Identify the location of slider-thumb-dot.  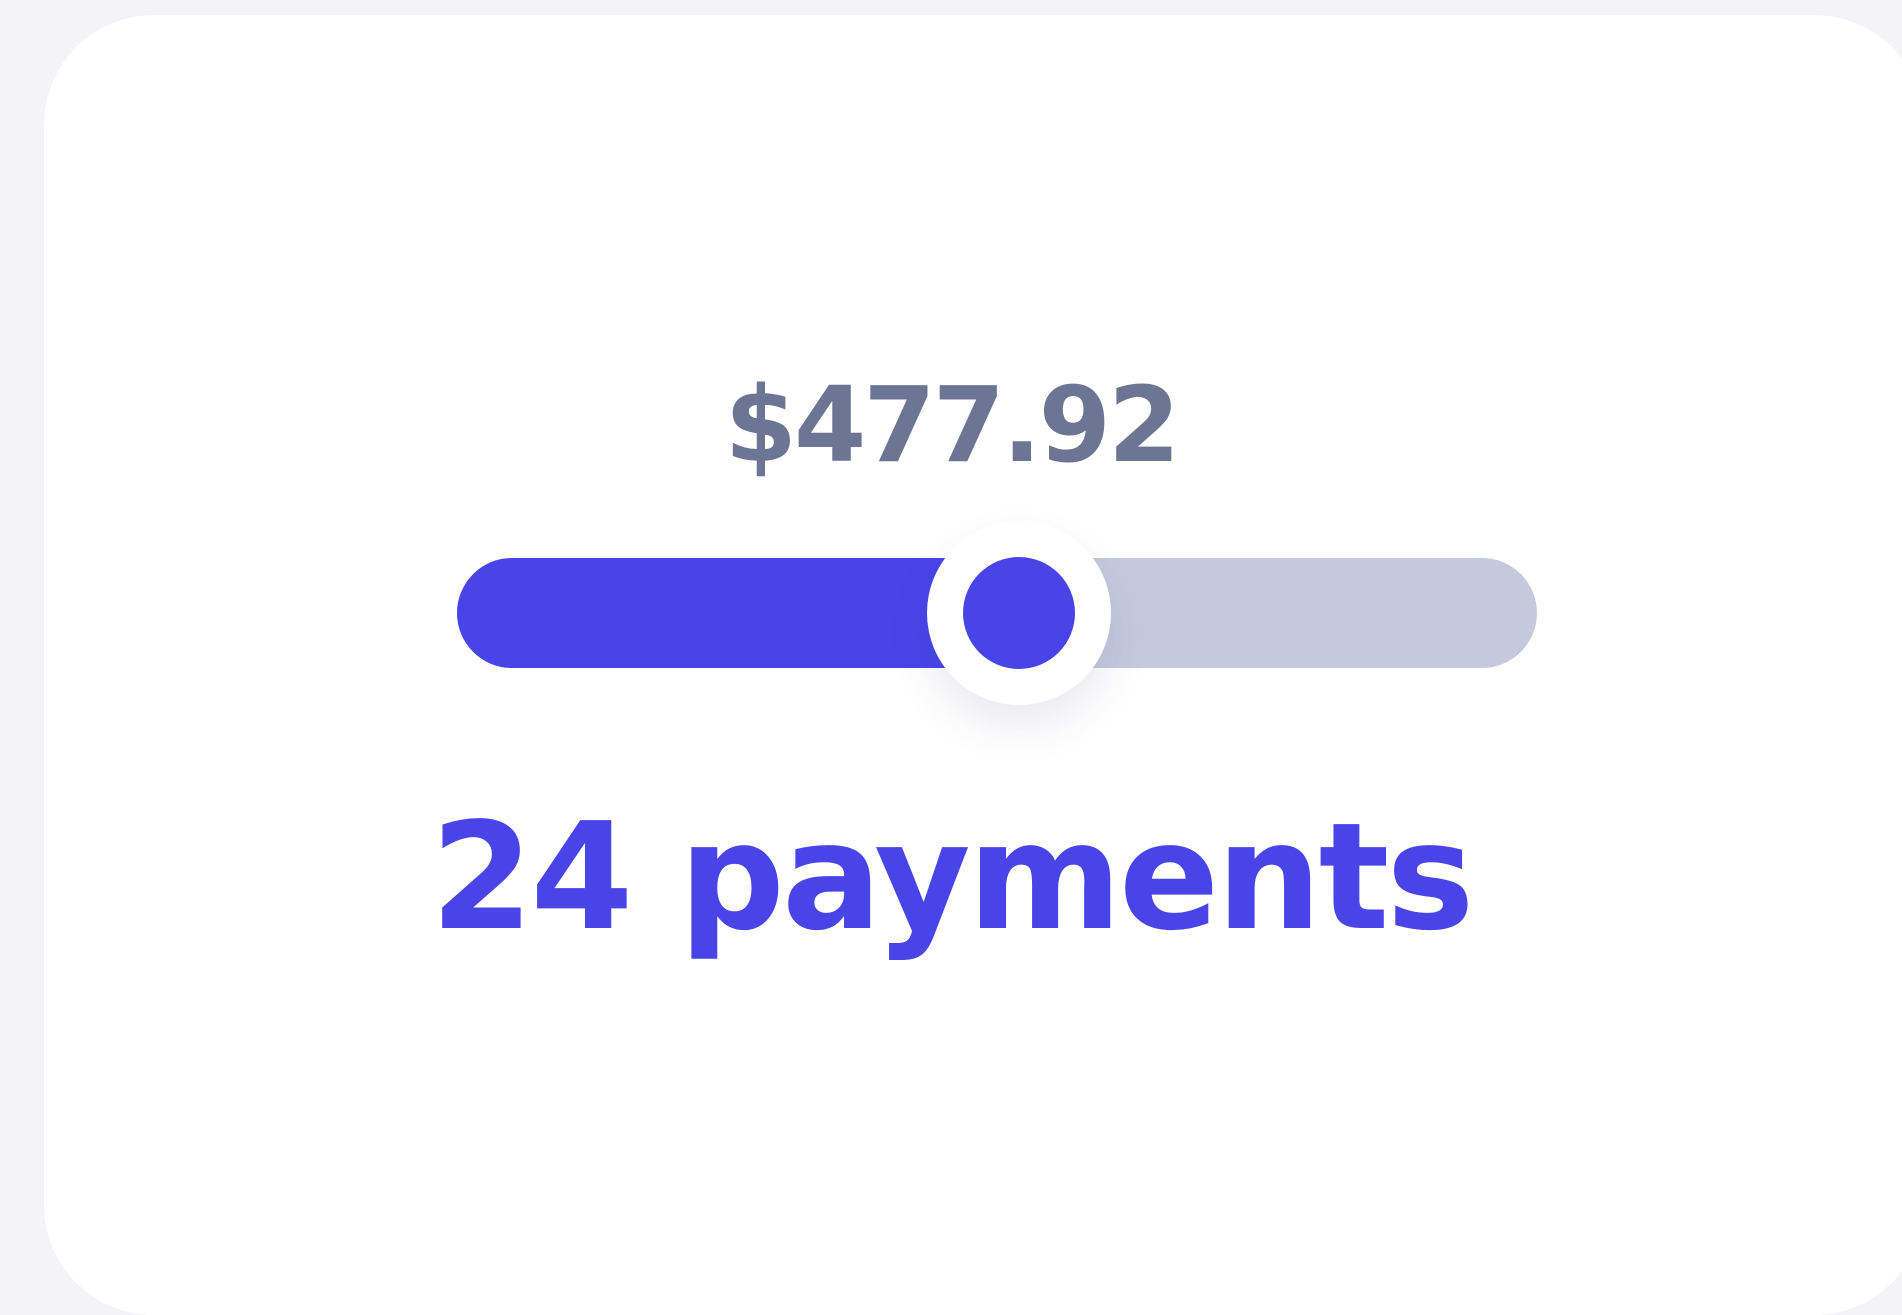
(1018, 613).